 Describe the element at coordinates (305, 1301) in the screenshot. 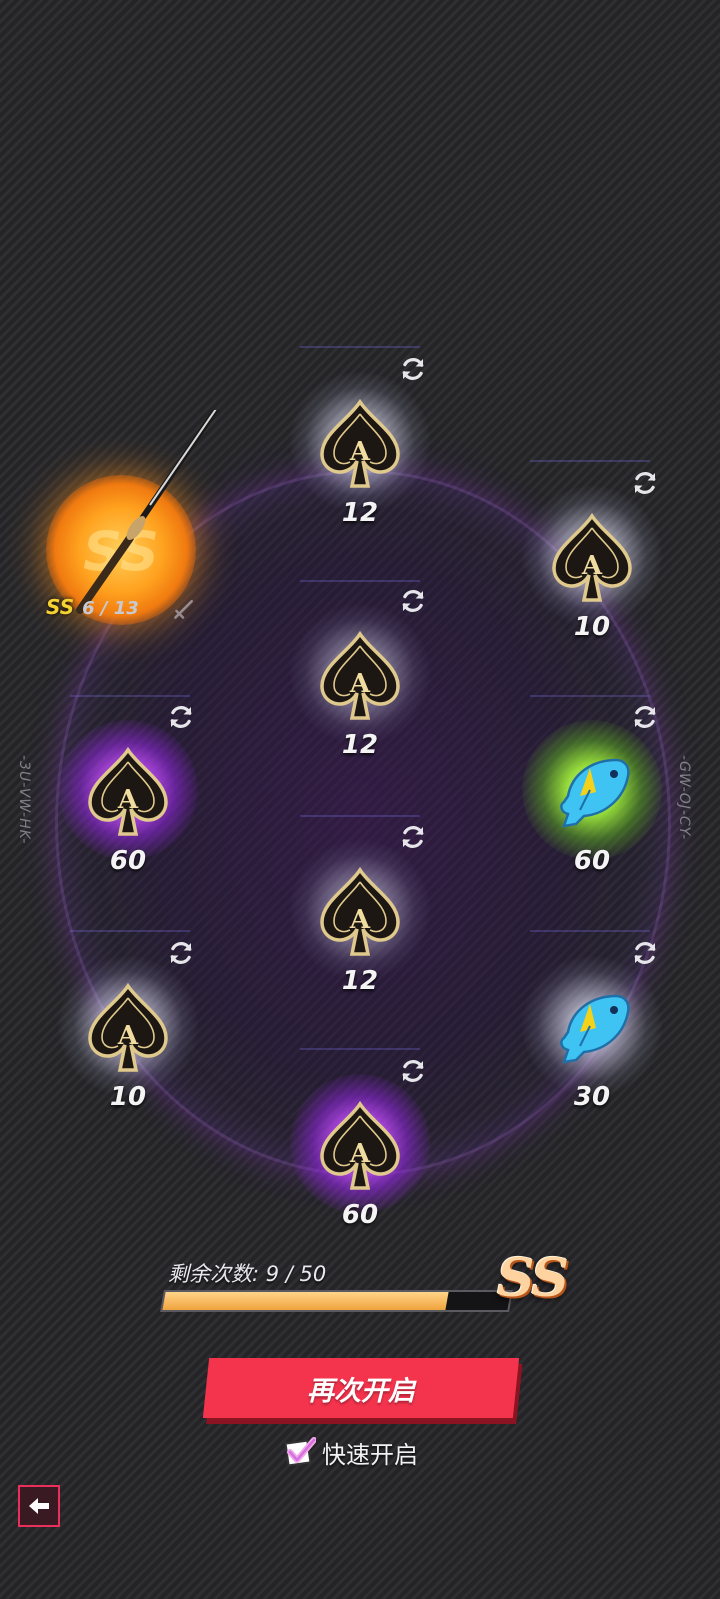

I see `progress-fill` at that location.